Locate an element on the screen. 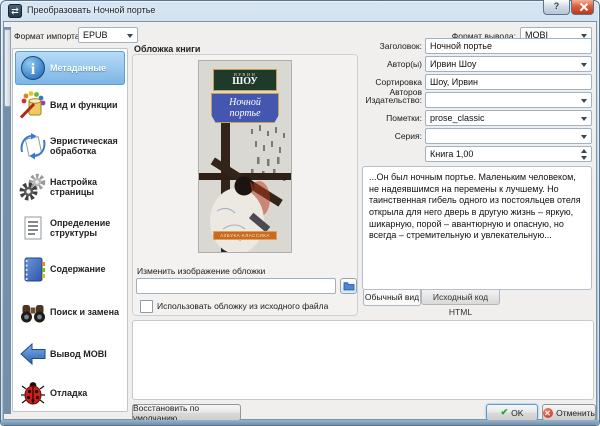 This screenshot has height=426, width=600. cancel-icon is located at coordinates (548, 412).